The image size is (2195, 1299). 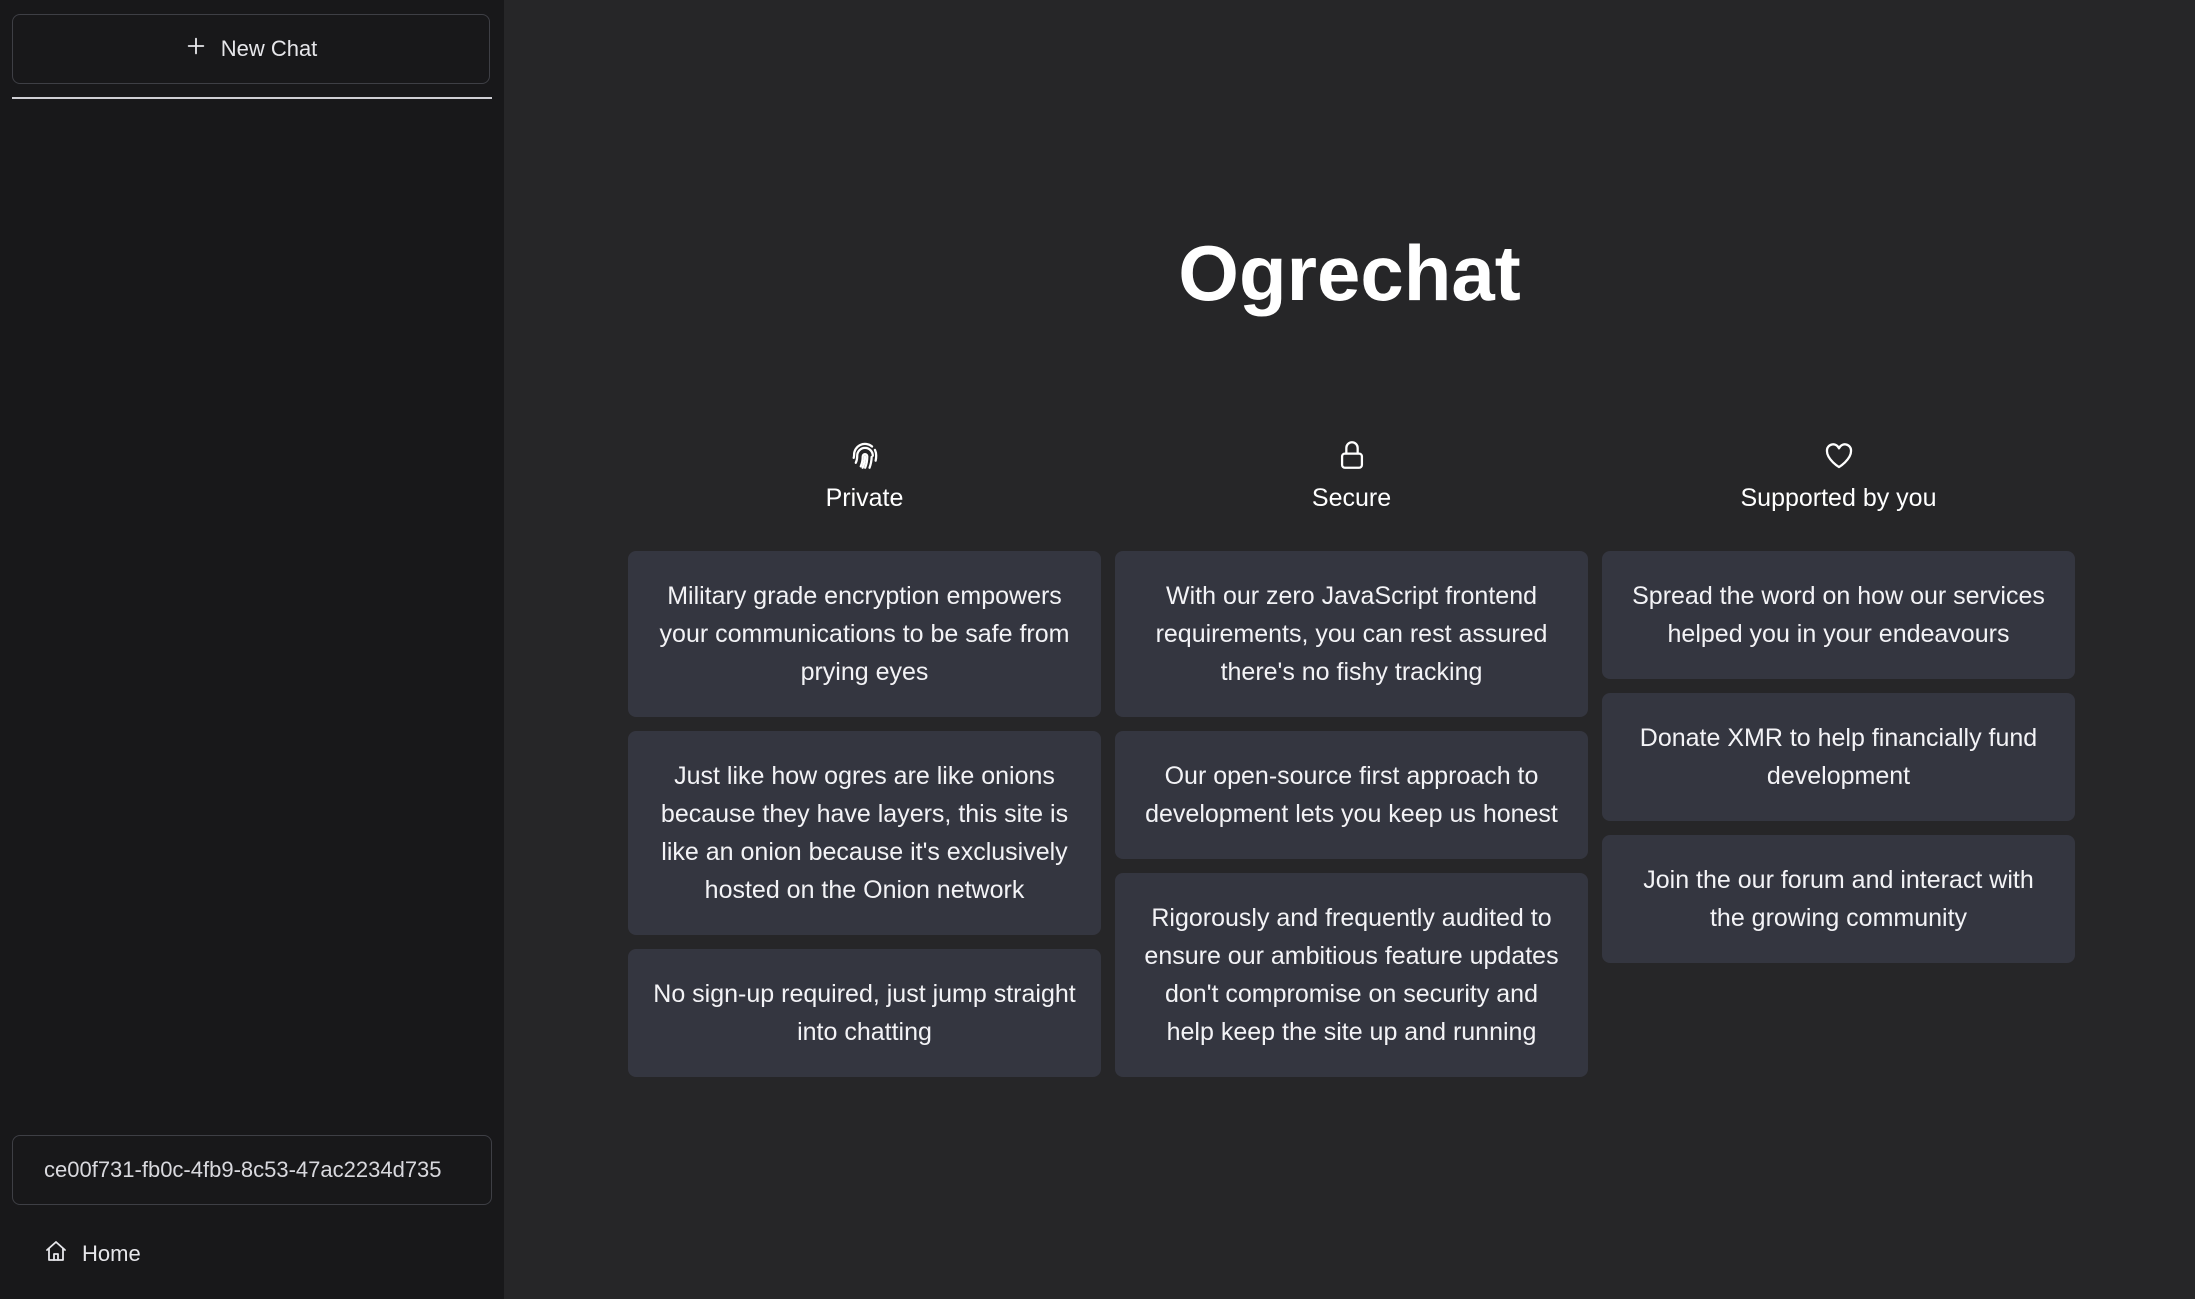 I want to click on column-header: Private, so click(x=864, y=476).